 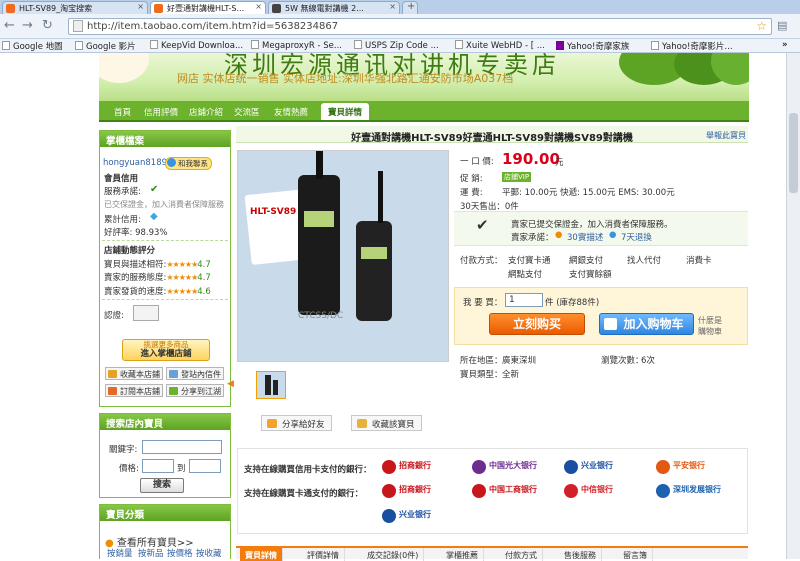 I want to click on bookmark-item: Yahoo!奇摩家族, so click(x=592, y=46).